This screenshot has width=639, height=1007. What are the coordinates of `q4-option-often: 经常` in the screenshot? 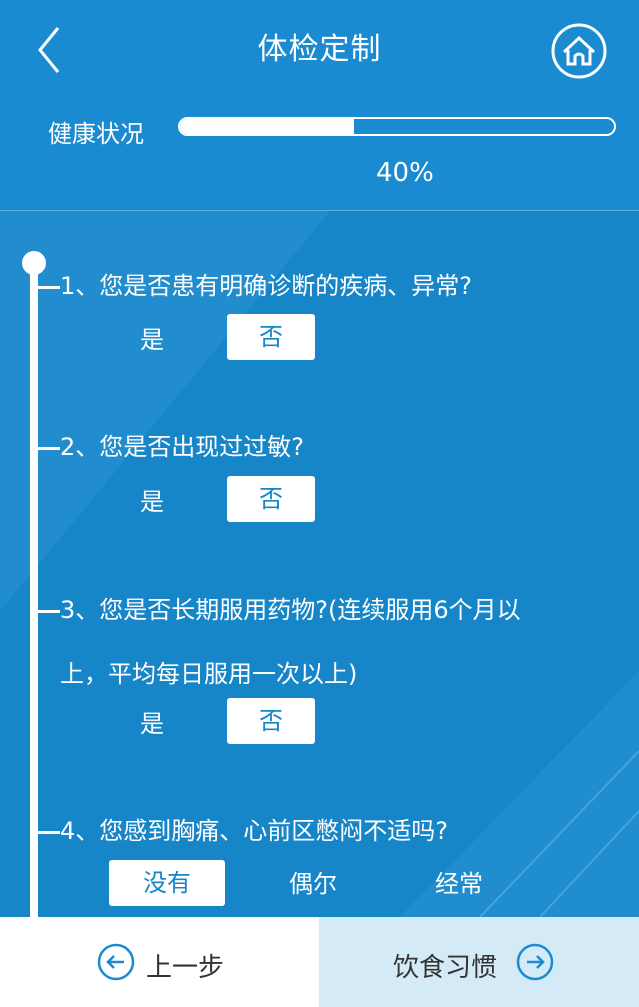 It's located at (459, 884).